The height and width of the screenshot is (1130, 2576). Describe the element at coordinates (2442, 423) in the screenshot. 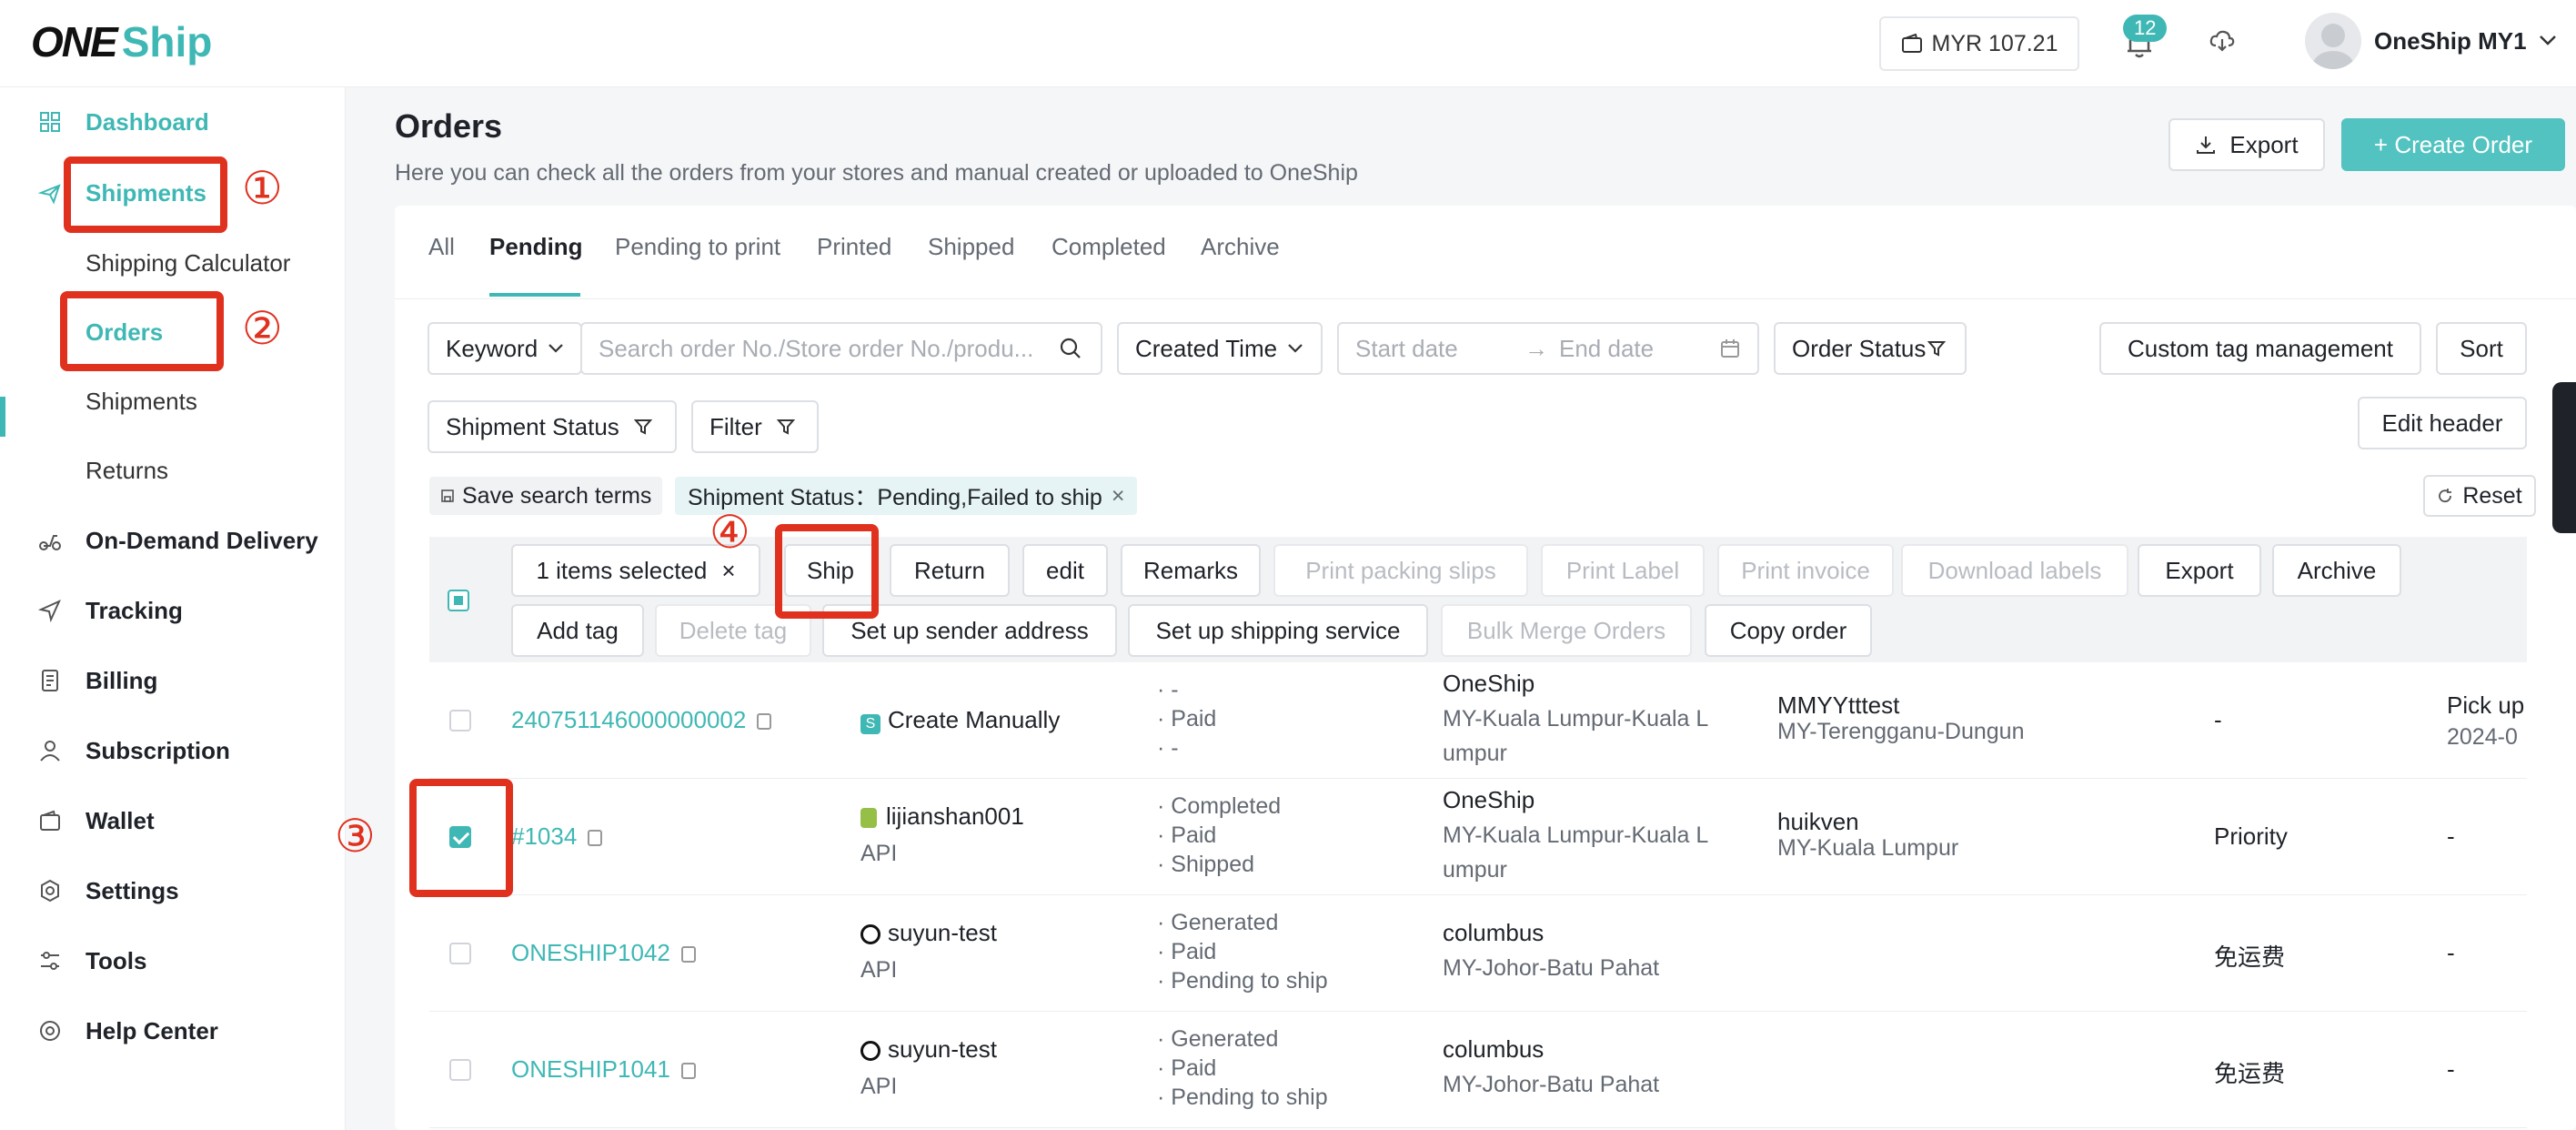

I see `edit-header-button: Edit header` at that location.